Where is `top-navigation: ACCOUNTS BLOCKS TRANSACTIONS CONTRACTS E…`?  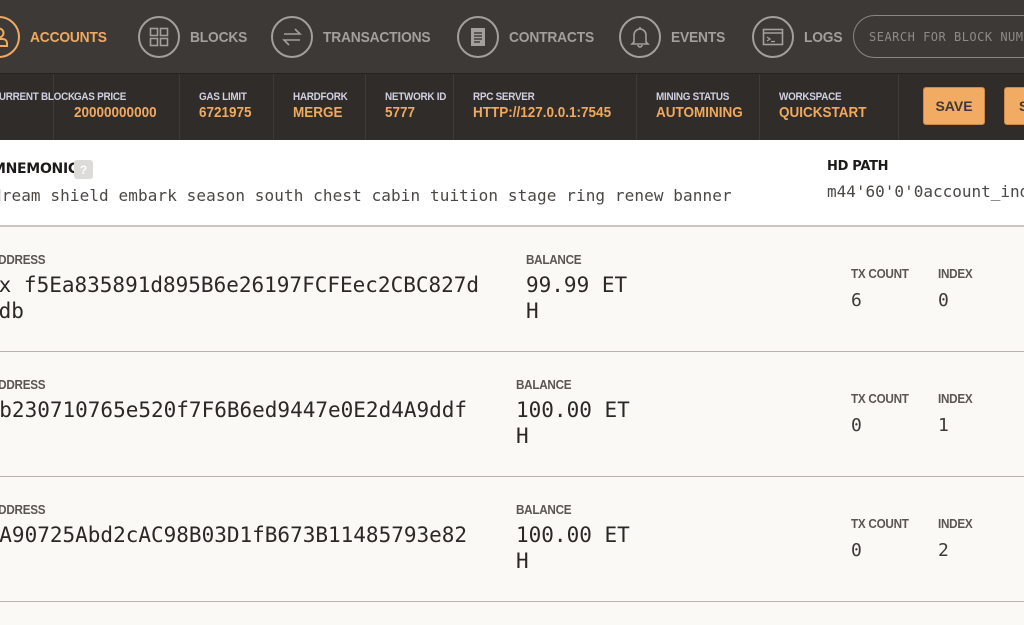
top-navigation: ACCOUNTS BLOCKS TRANSACTIONS CONTRACTS E… is located at coordinates (512, 36).